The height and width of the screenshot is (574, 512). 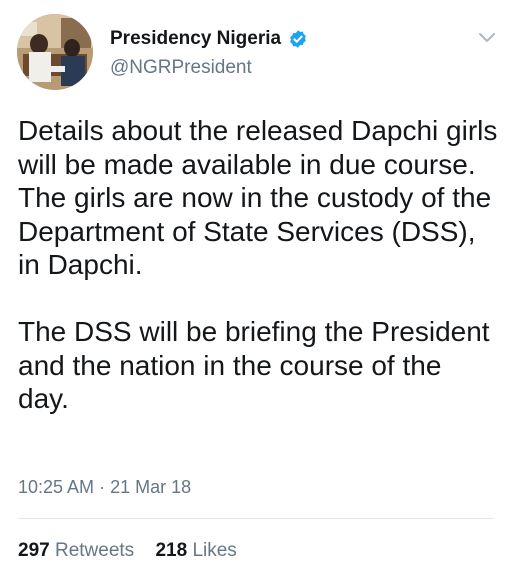 I want to click on user-handle: @NGRPresident, so click(x=181, y=68).